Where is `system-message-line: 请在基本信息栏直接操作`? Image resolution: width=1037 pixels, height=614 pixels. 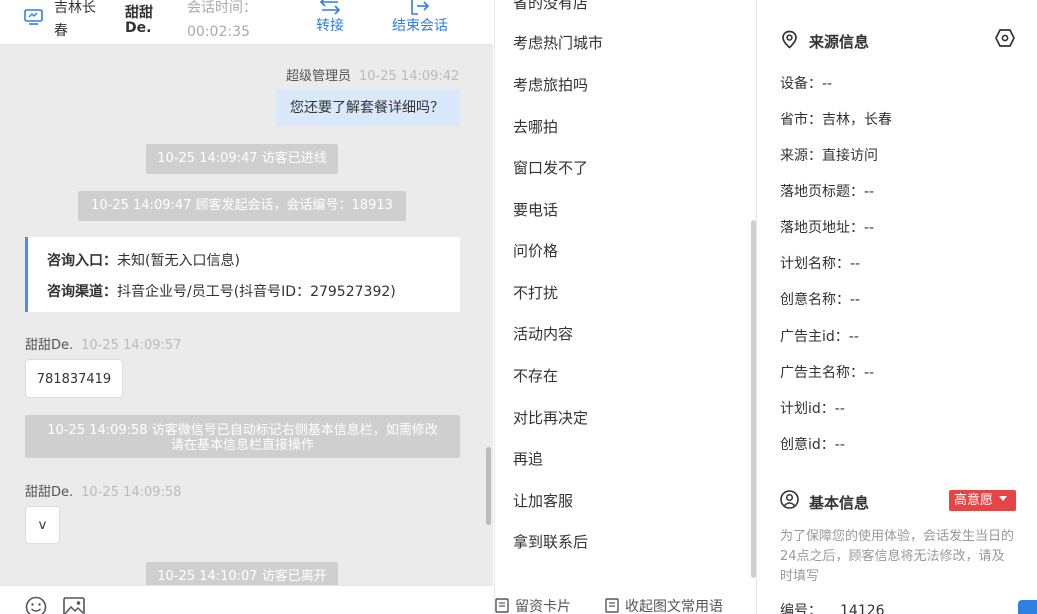 system-message-line: 请在基本信息栏直接操作 is located at coordinates (242, 445).